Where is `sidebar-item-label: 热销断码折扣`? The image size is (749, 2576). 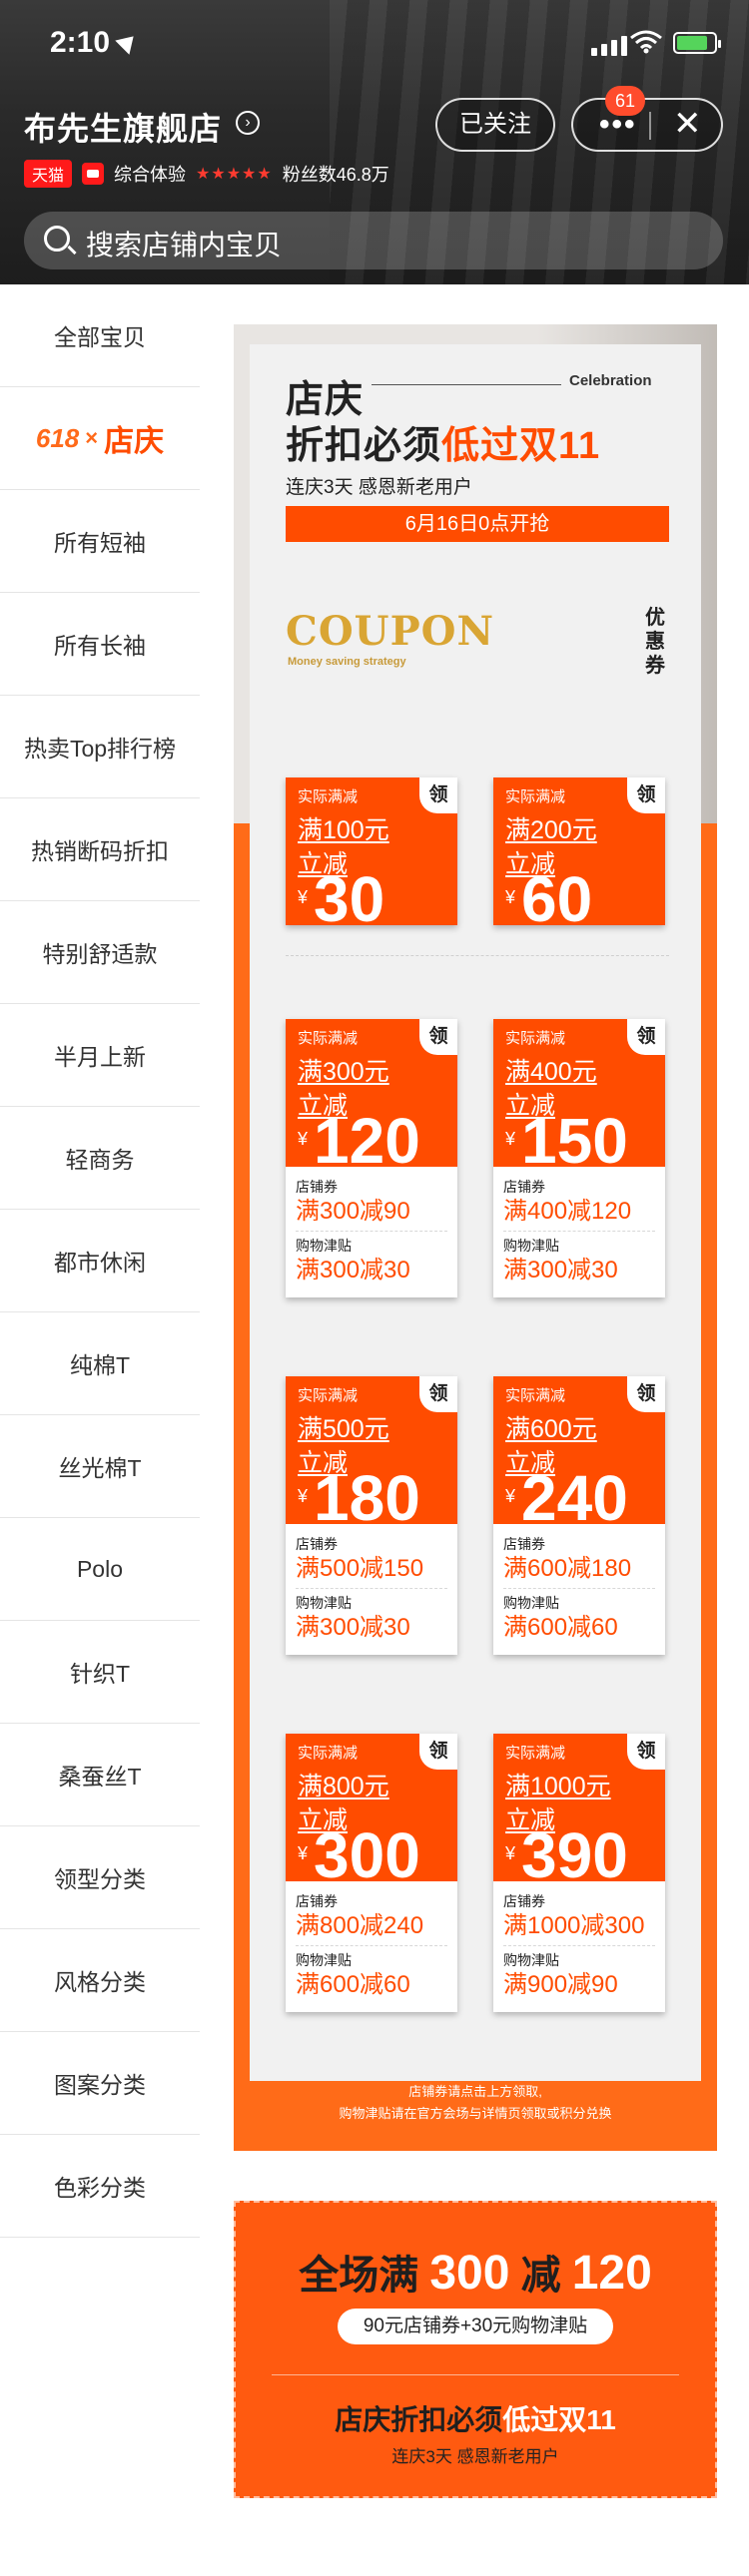 sidebar-item-label: 热销断码折扣 is located at coordinates (100, 851).